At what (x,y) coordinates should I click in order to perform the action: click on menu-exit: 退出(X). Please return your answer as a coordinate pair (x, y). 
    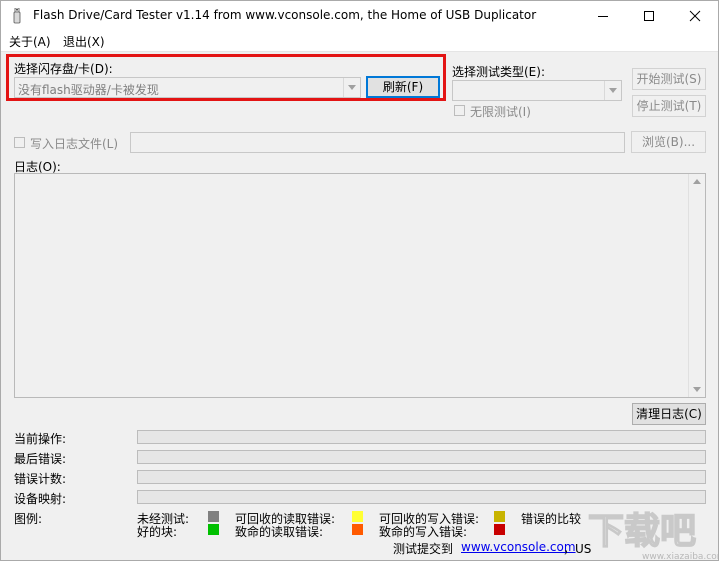
    Looking at the image, I should click on (84, 41).